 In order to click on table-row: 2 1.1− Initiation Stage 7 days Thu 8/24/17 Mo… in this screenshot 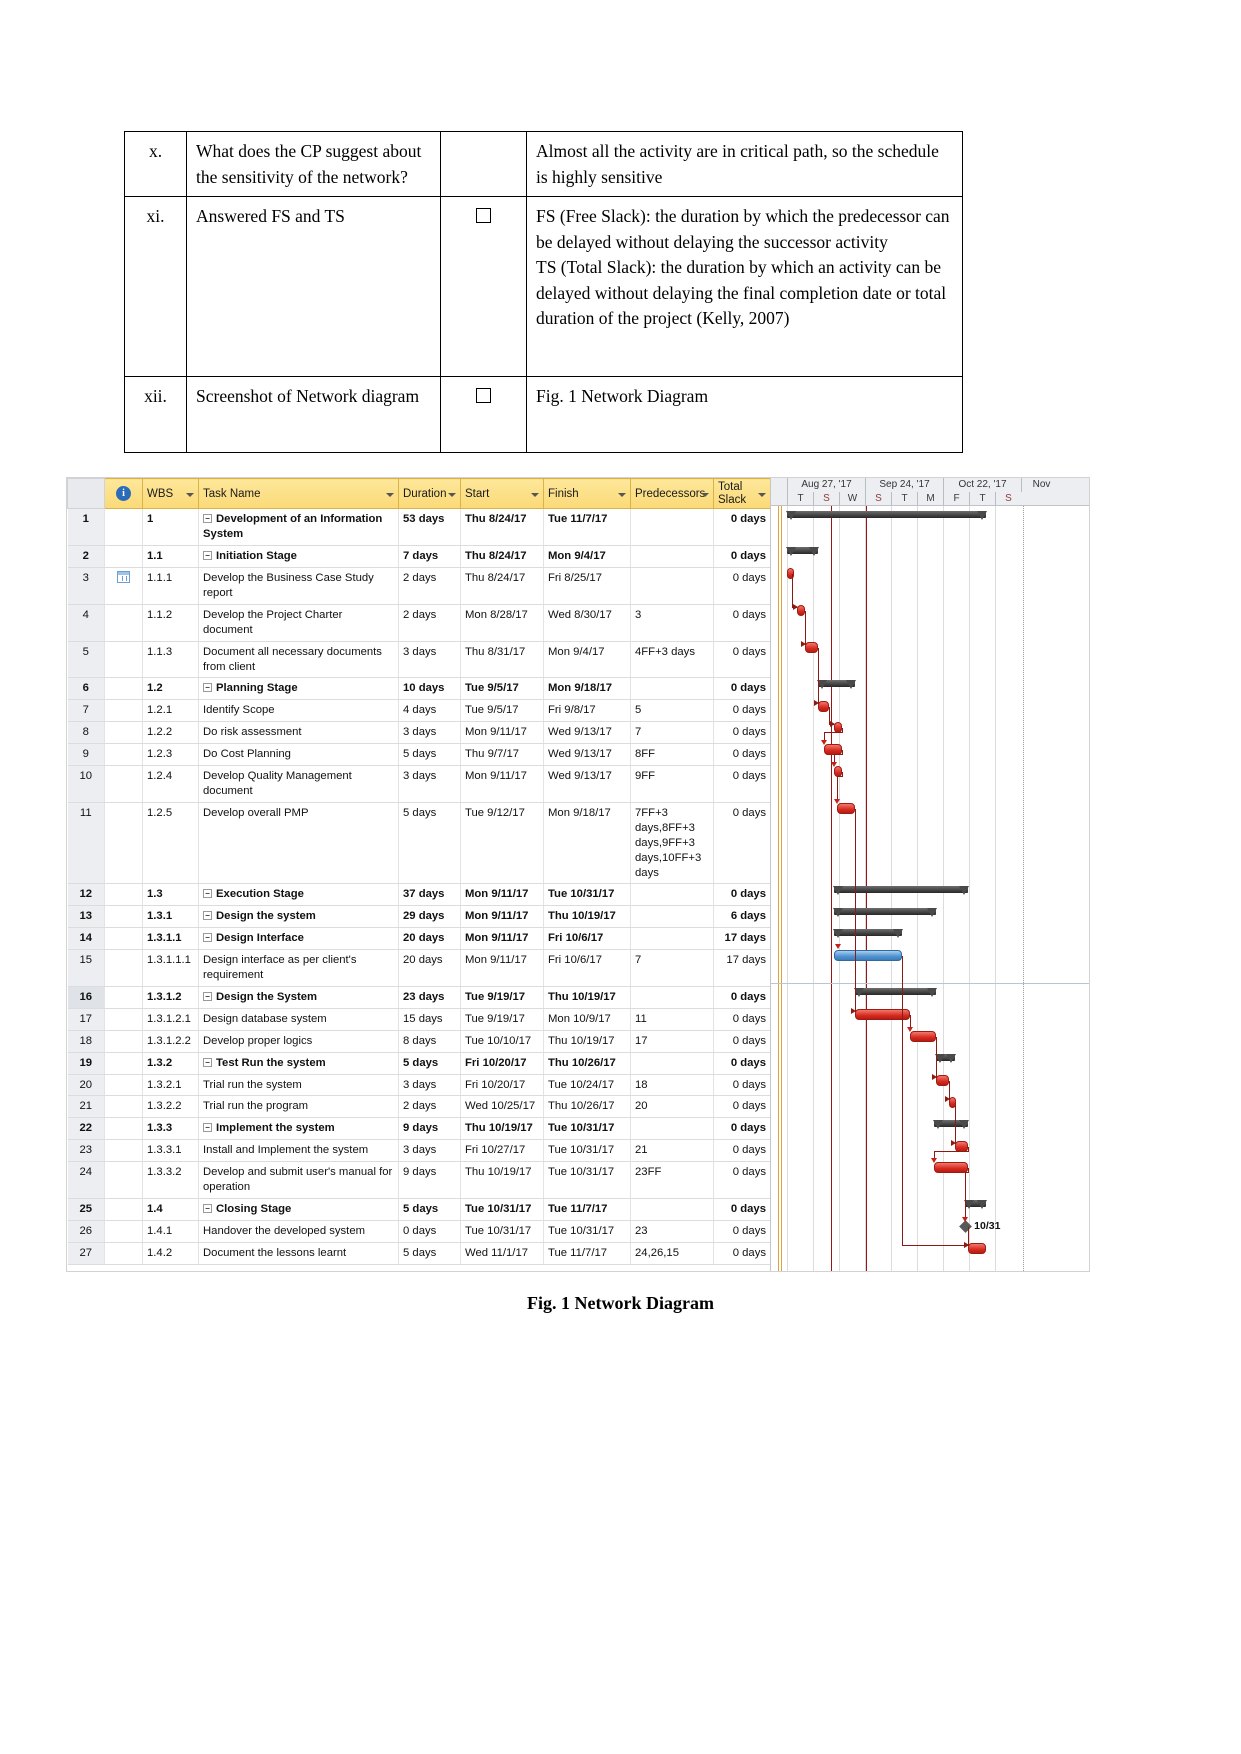, I will do `click(419, 556)`.